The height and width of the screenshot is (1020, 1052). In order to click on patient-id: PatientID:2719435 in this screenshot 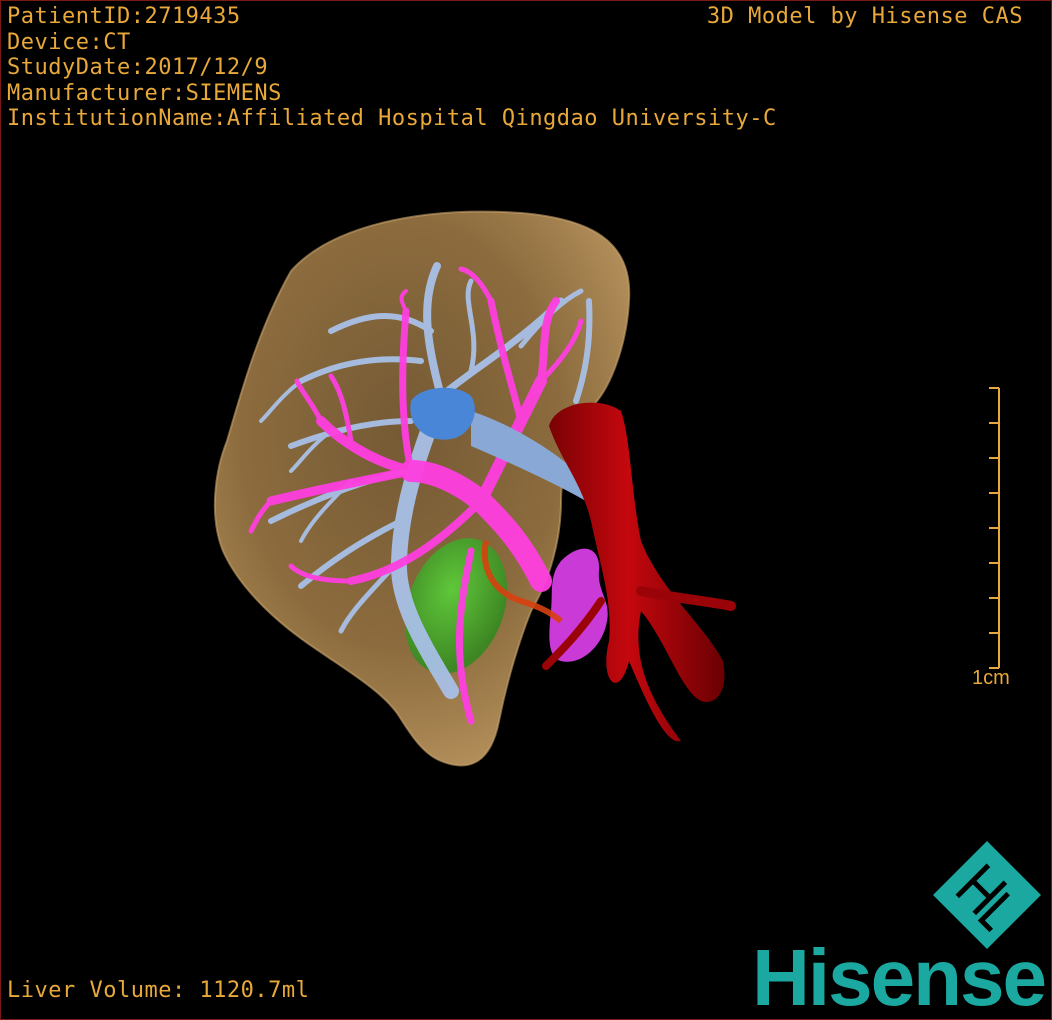, I will do `click(124, 16)`.